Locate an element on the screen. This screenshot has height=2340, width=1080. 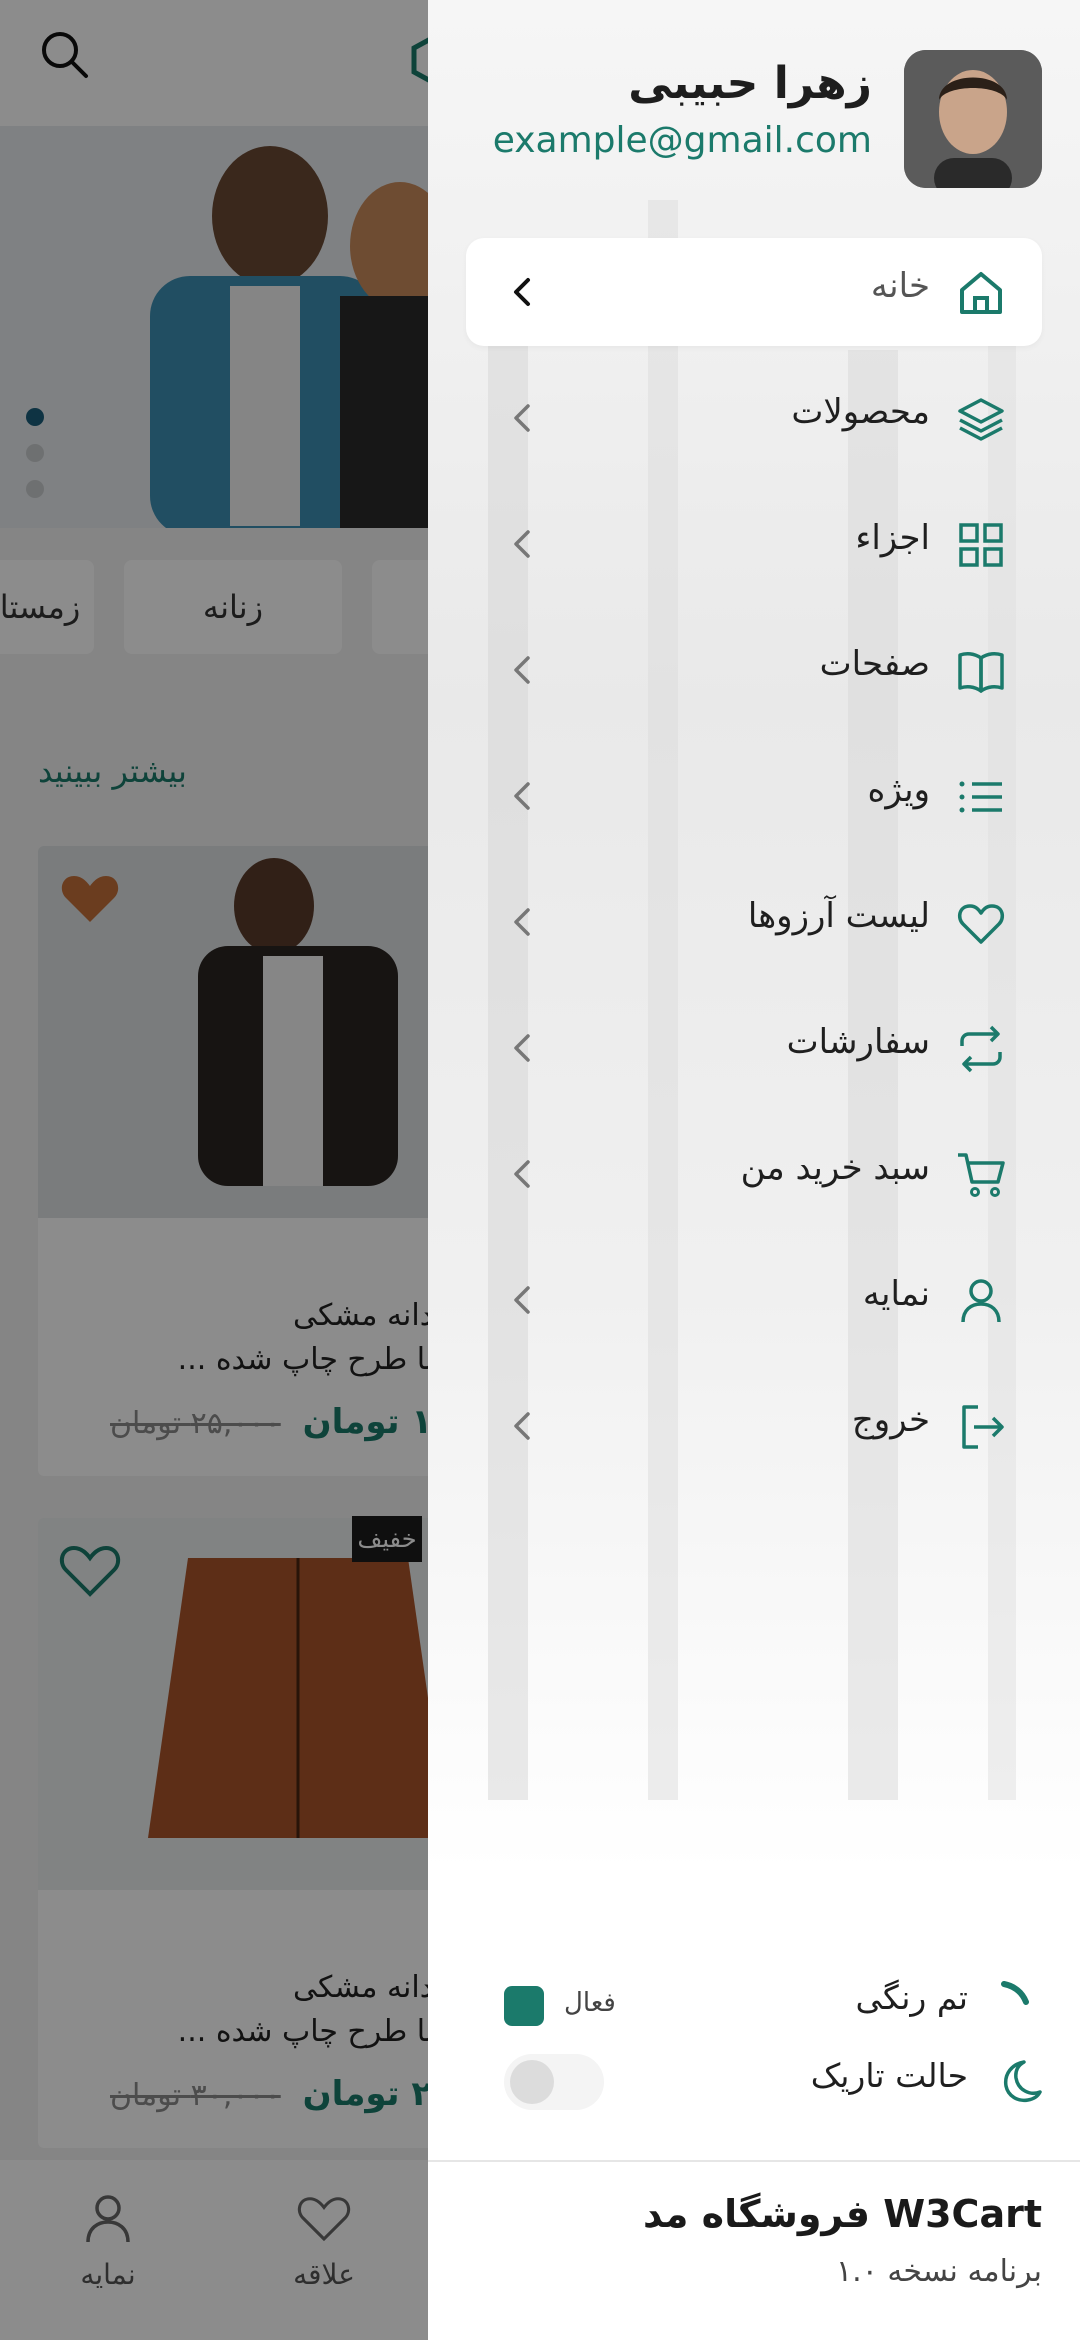
menu-label: لیست آرزوها is located at coordinates (838, 916).